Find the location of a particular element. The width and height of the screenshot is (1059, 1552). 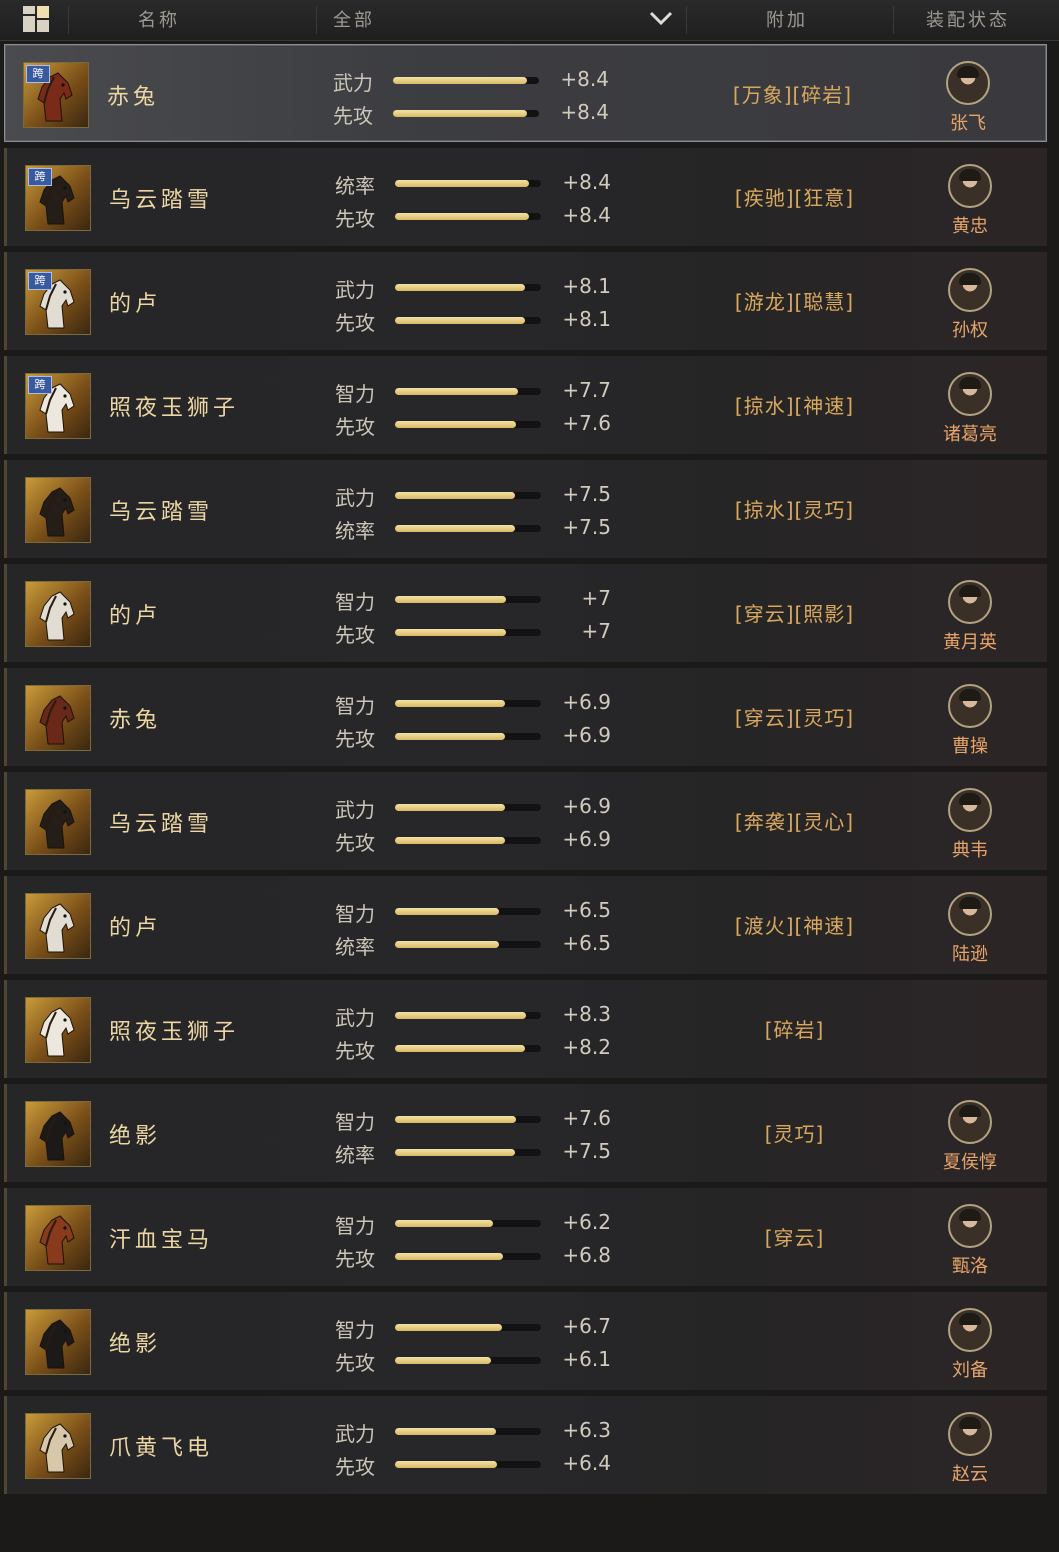

horse-row: 赤兔 智力 +6.9 先攻 +6.9 [穿云][灵巧] 曹操 is located at coordinates (525, 717).